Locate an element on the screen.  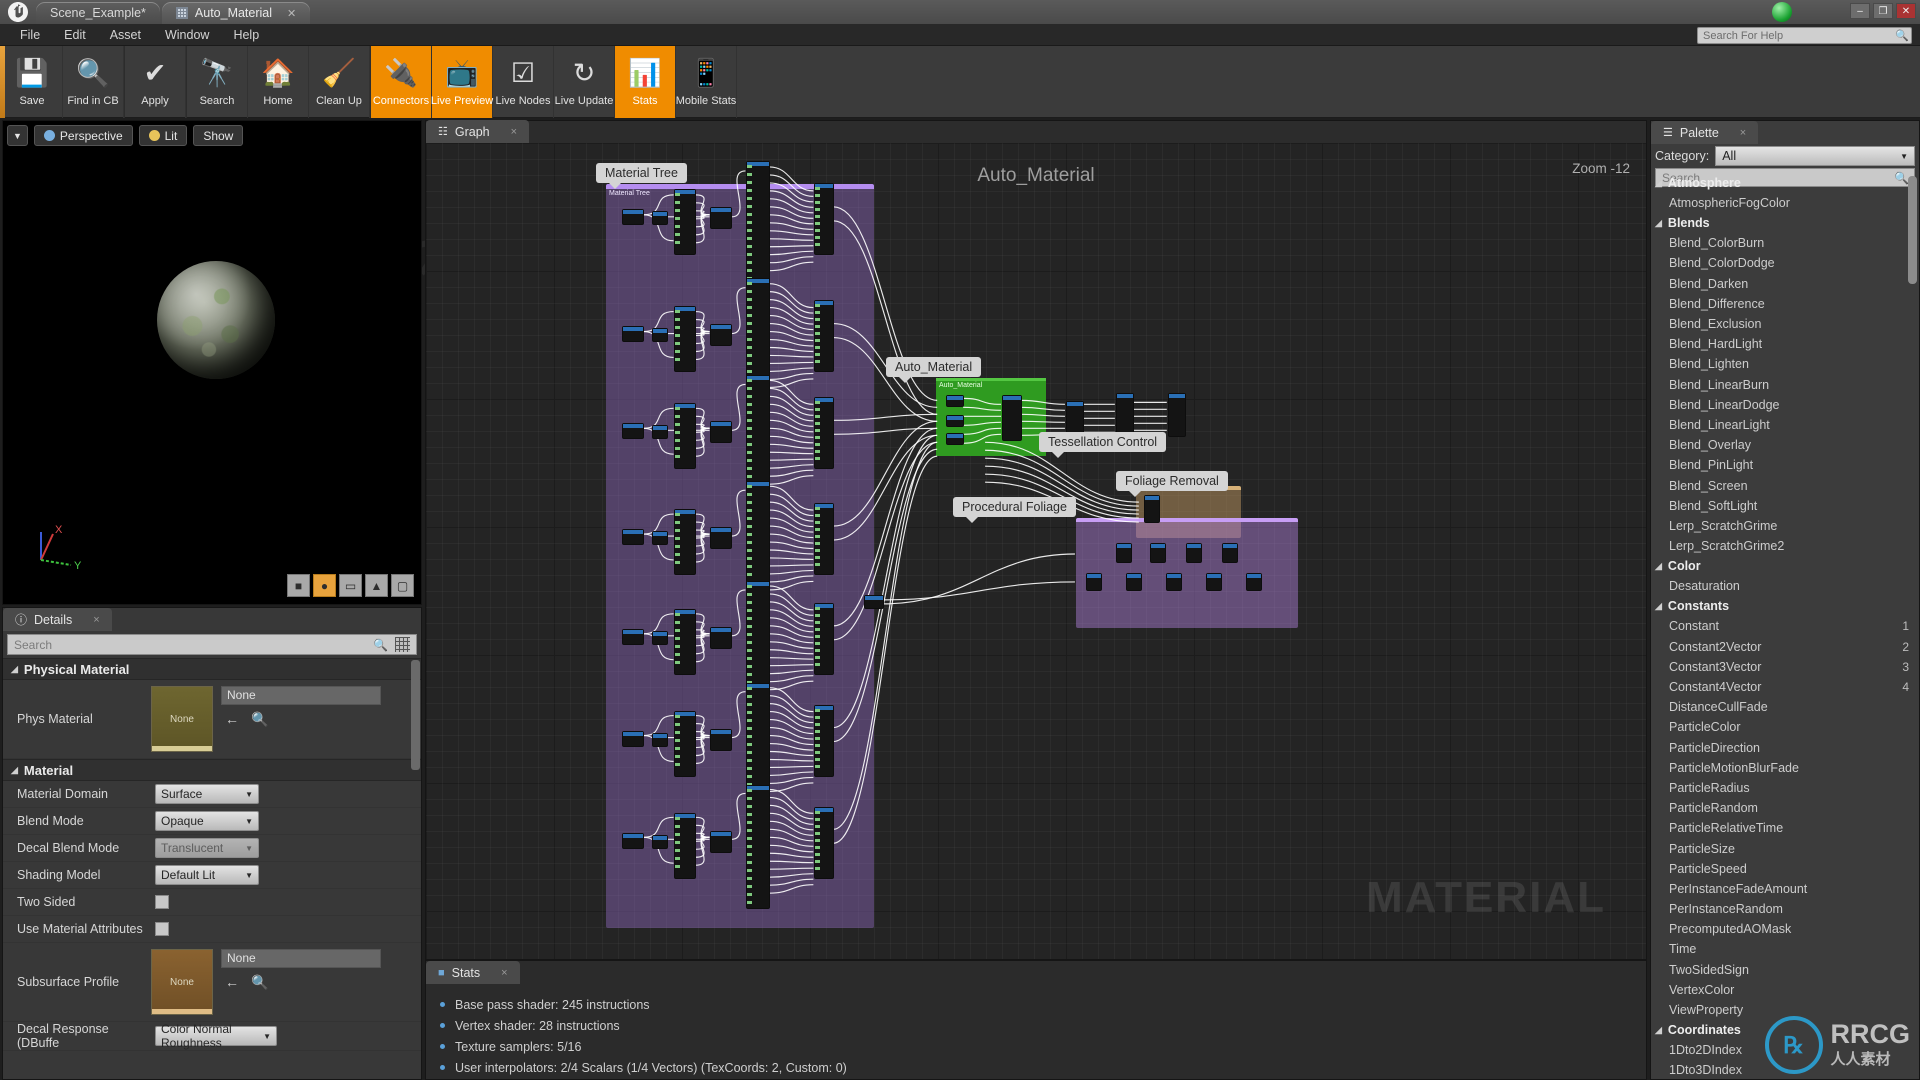
comment-box-procedural-foliage is located at coordinates (1187, 573).